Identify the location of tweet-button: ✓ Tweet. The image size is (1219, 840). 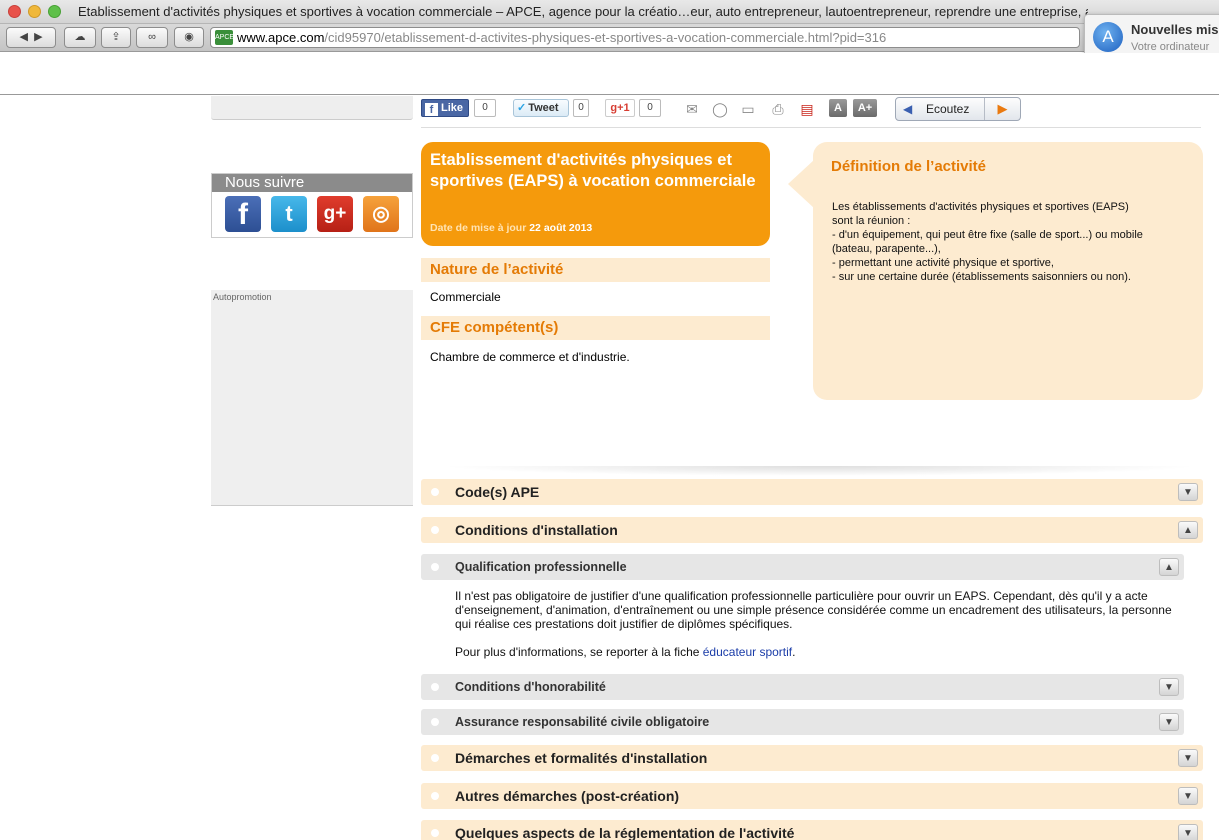
(541, 108).